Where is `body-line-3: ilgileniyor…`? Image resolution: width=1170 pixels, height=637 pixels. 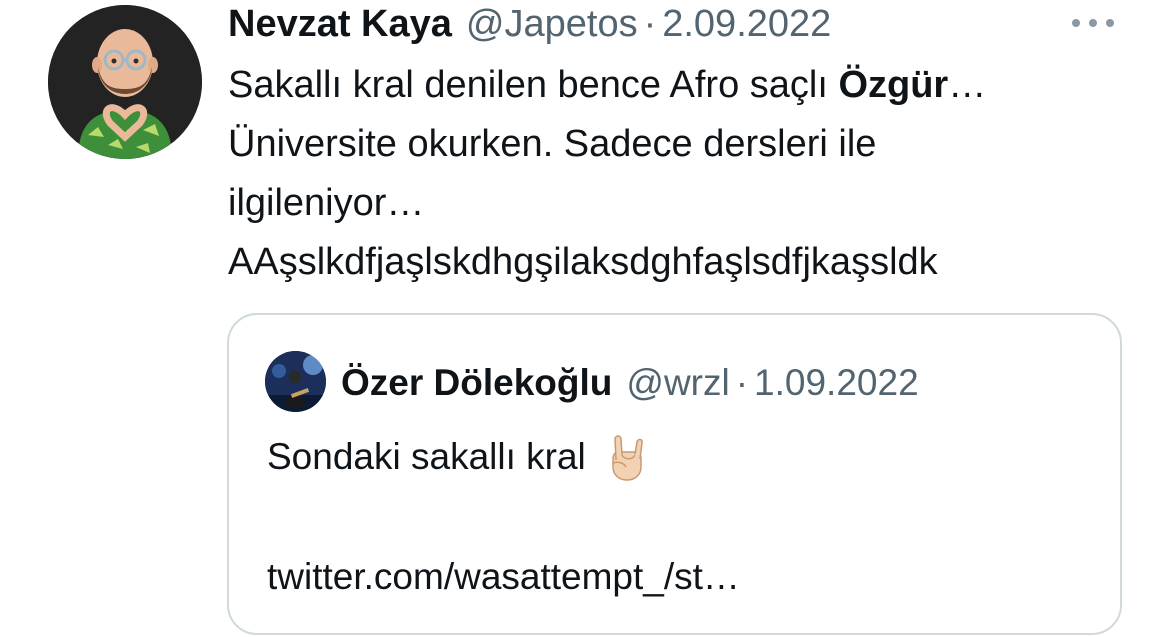
body-line-3: ilgileniyor… is located at coordinates (326, 203).